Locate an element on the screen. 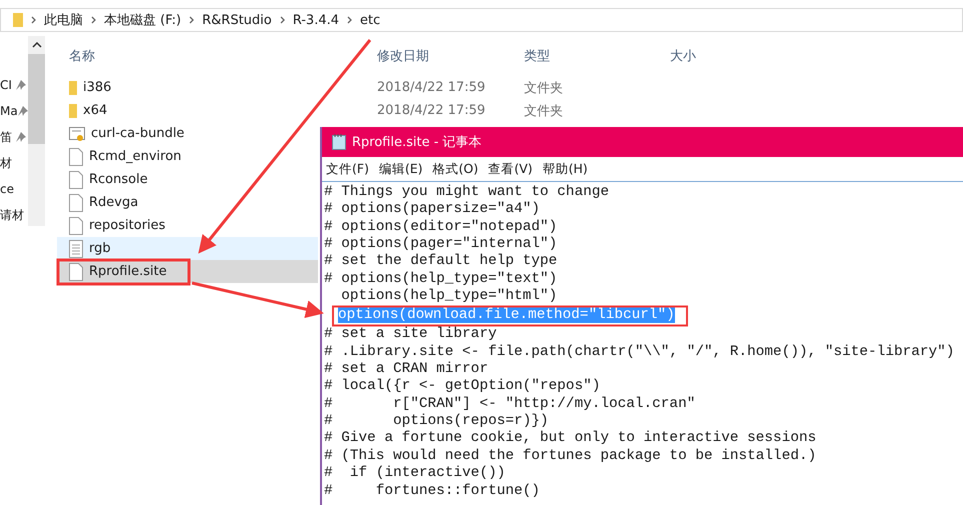 Image resolution: width=963 pixels, height=505 pixels. breadcrumb: R&RStudio is located at coordinates (237, 20).